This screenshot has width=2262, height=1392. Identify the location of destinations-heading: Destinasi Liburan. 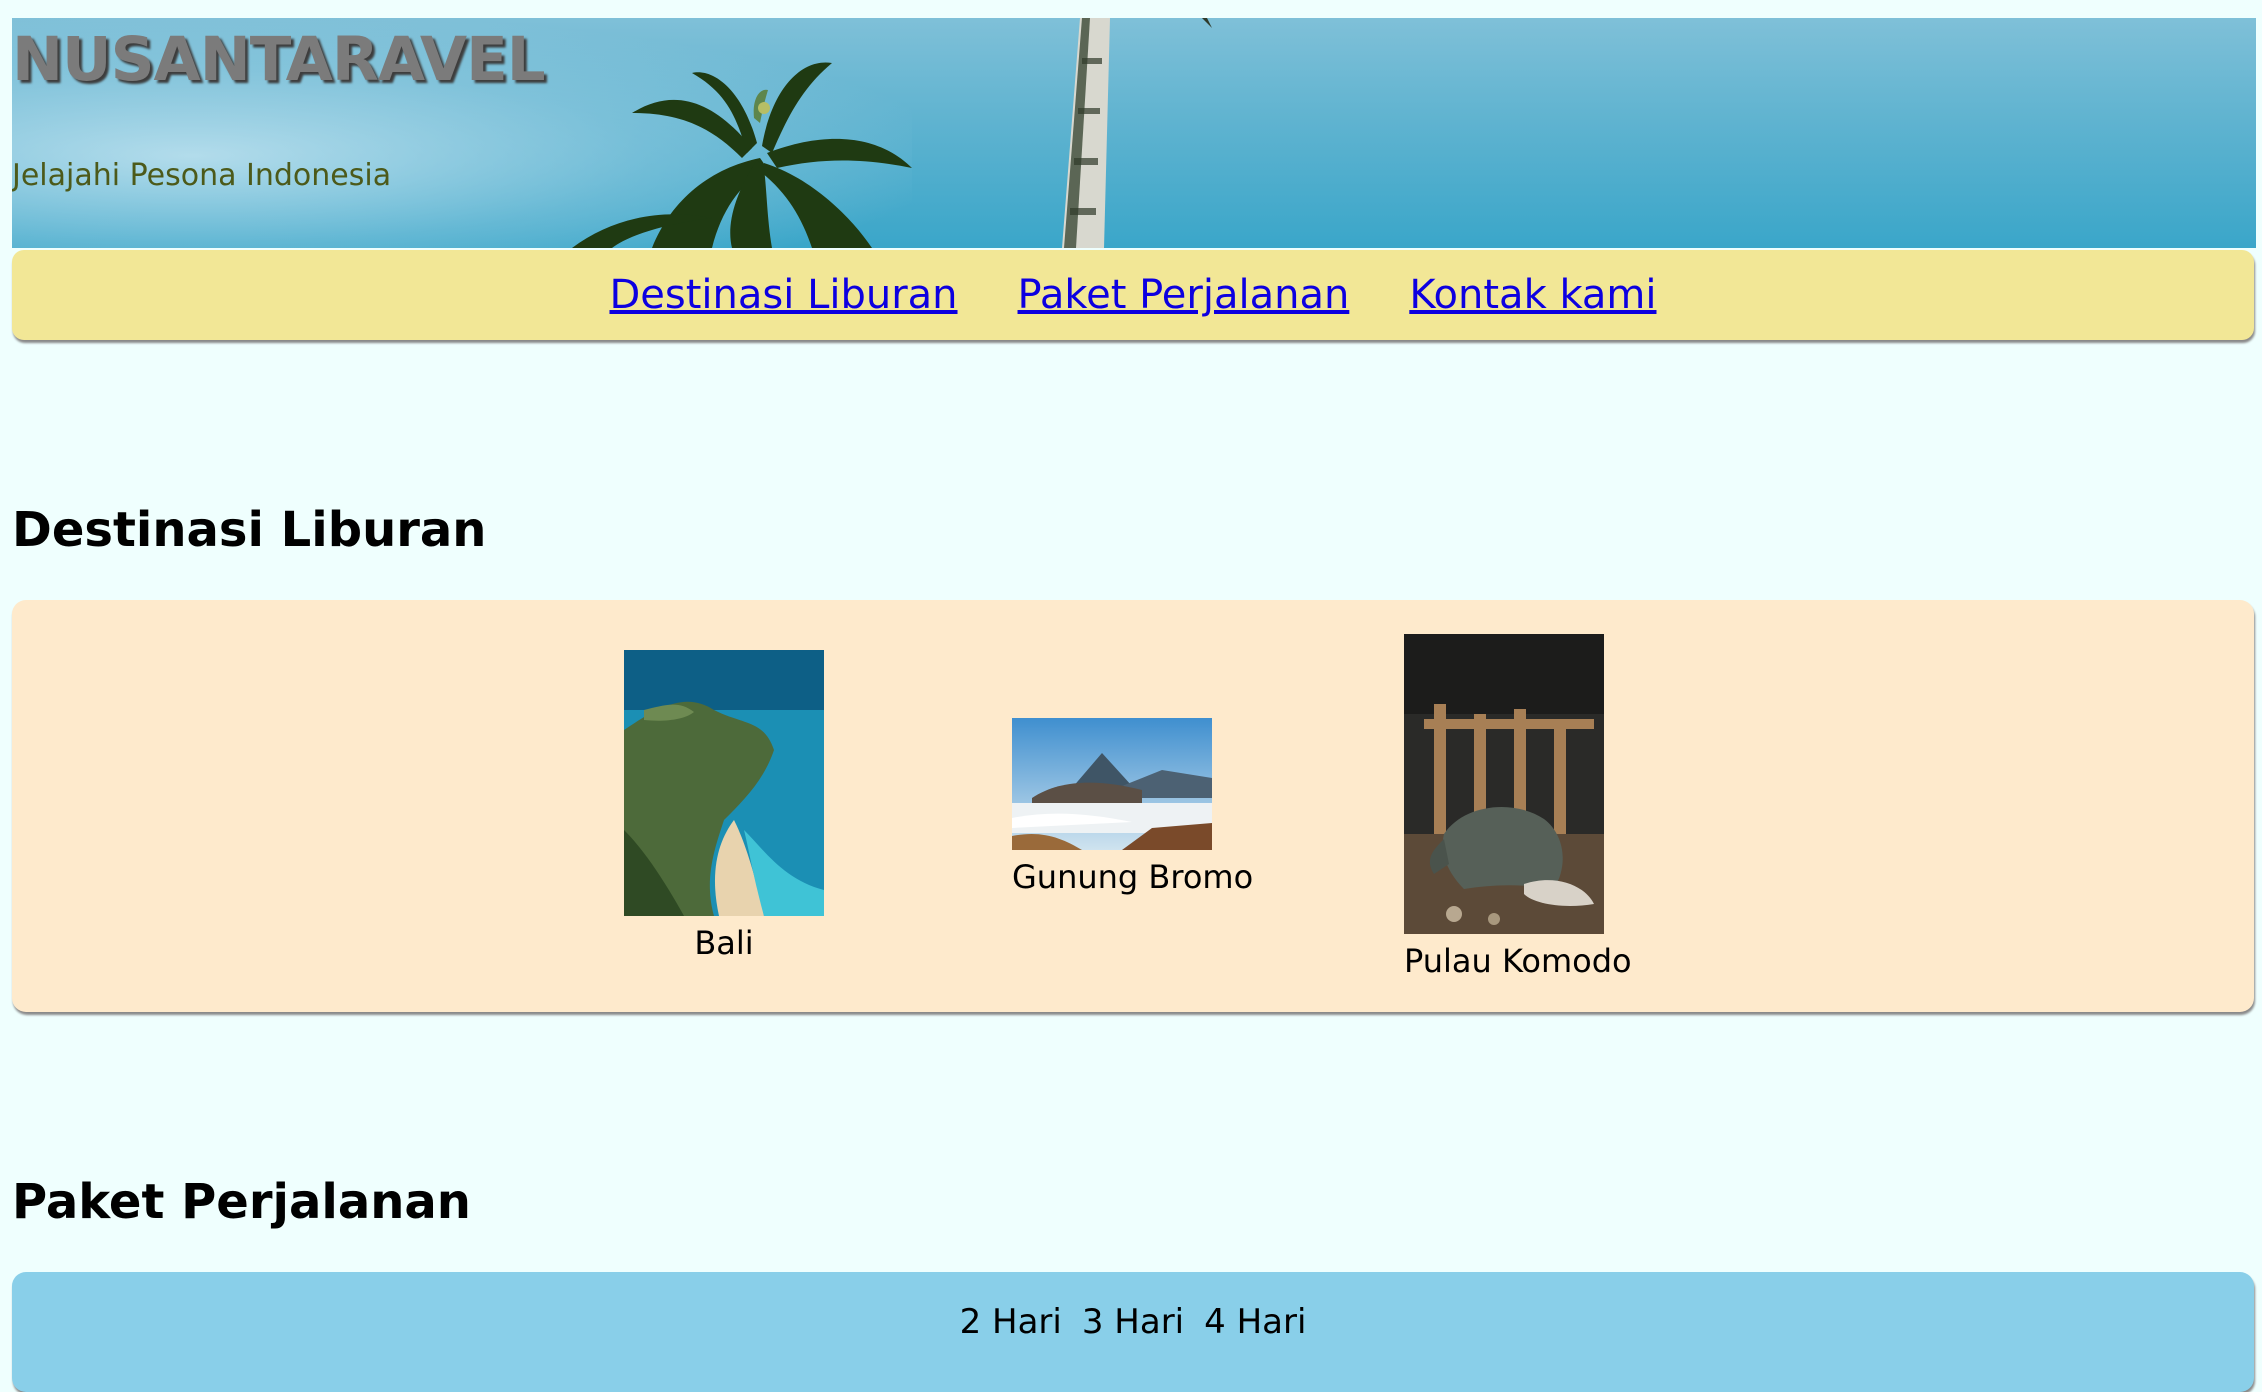
(249, 530).